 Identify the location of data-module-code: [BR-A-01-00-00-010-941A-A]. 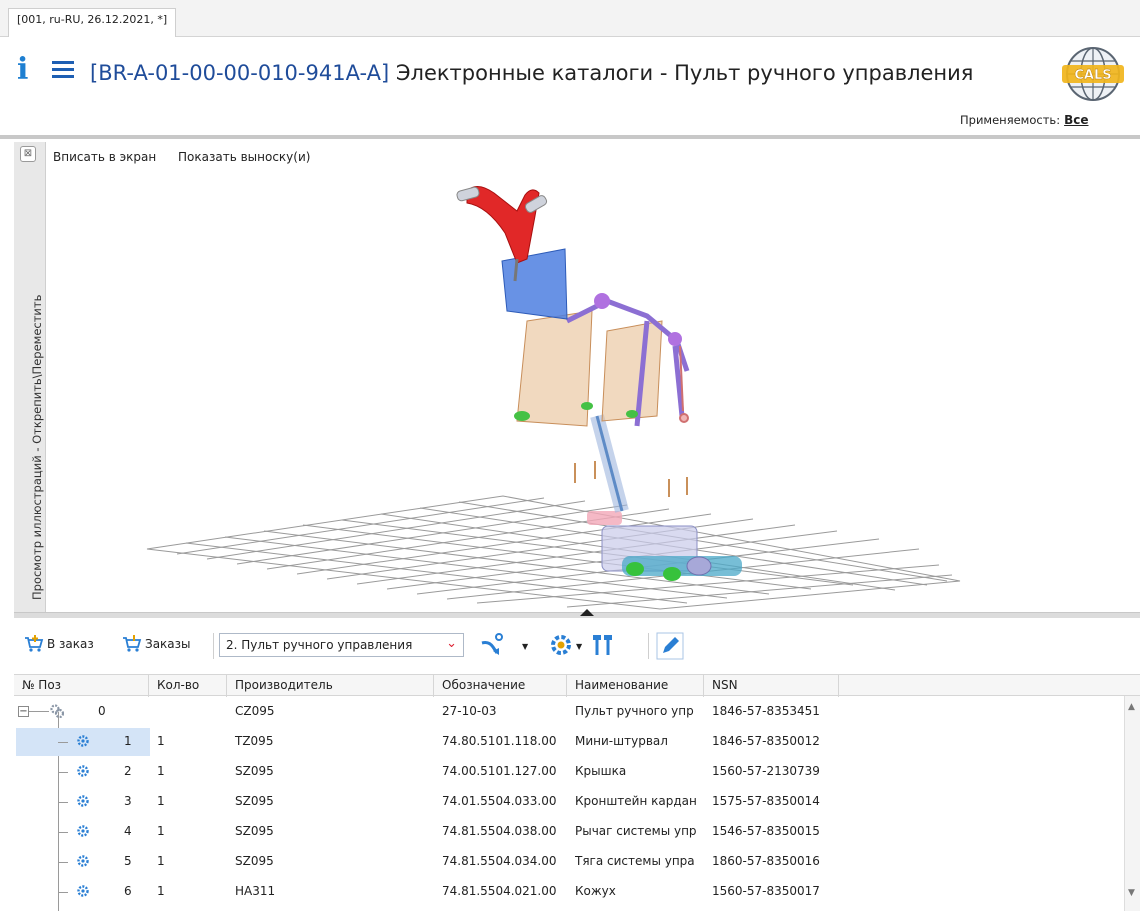
(240, 73).